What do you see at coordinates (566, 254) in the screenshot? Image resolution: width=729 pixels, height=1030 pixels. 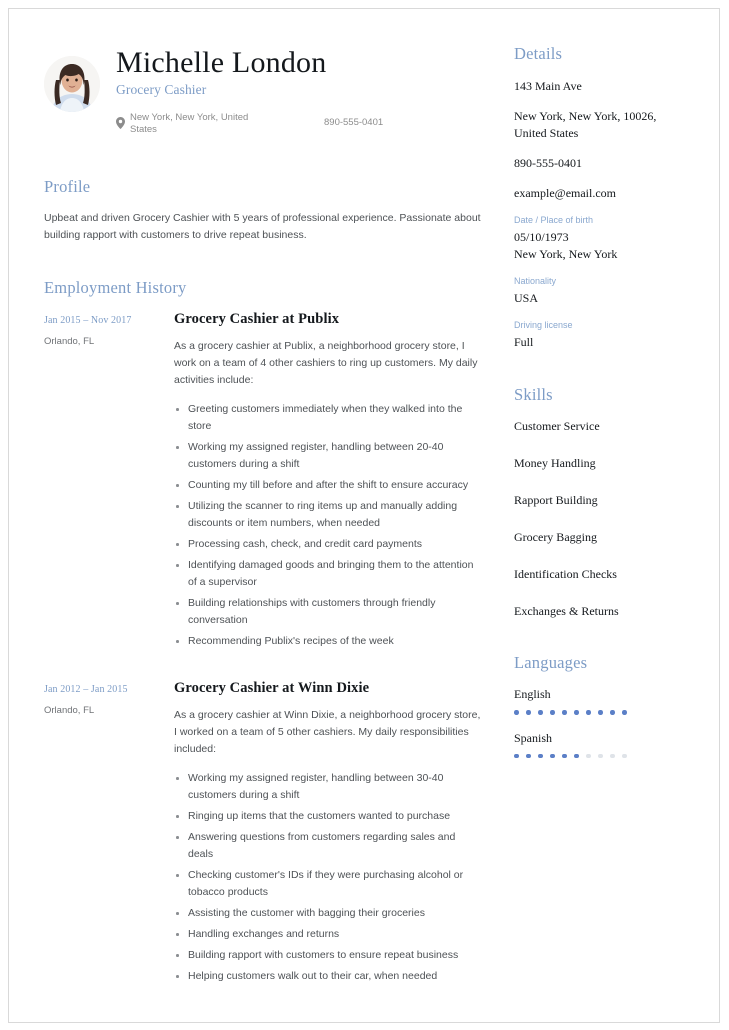 I see `details-birth-place: New York, New York` at bounding box center [566, 254].